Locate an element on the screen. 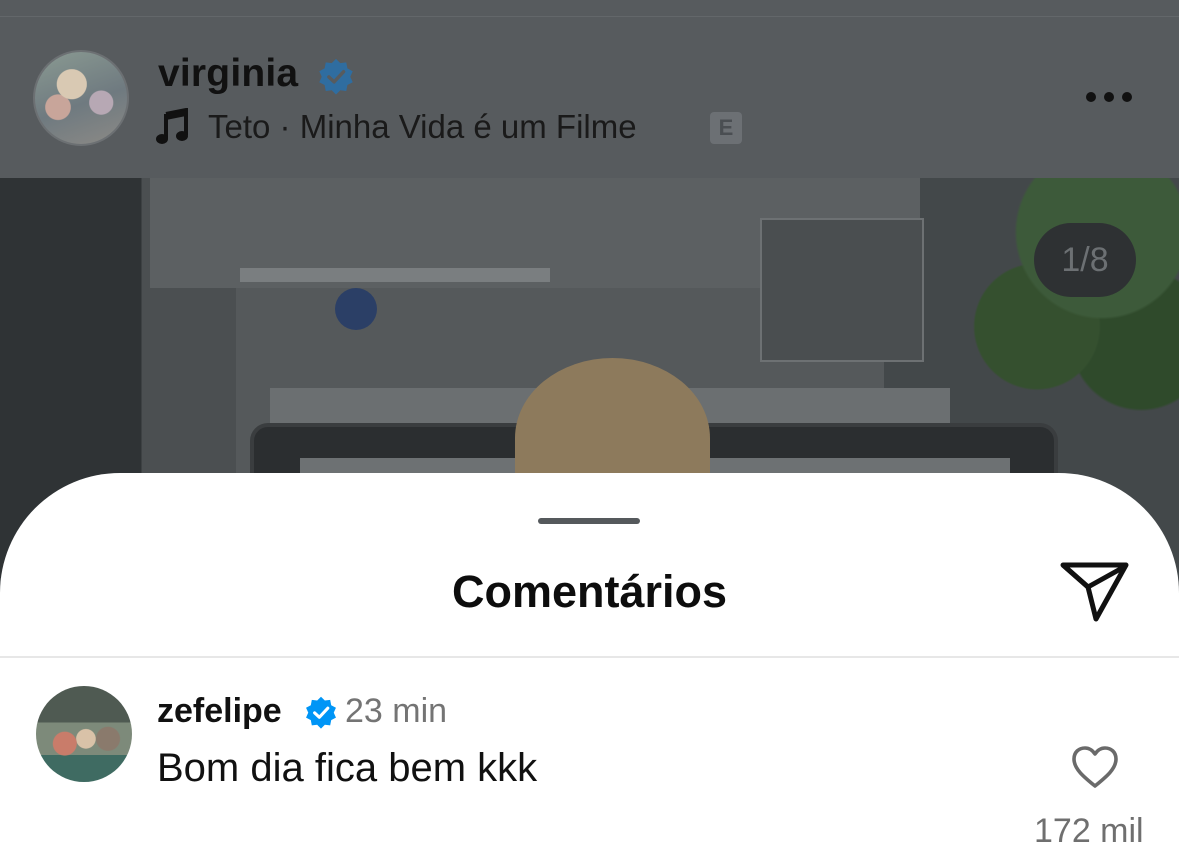 Image resolution: width=1179 pixels, height=853 pixels. music-title: Minha Vida é um Filme is located at coordinates (468, 126).